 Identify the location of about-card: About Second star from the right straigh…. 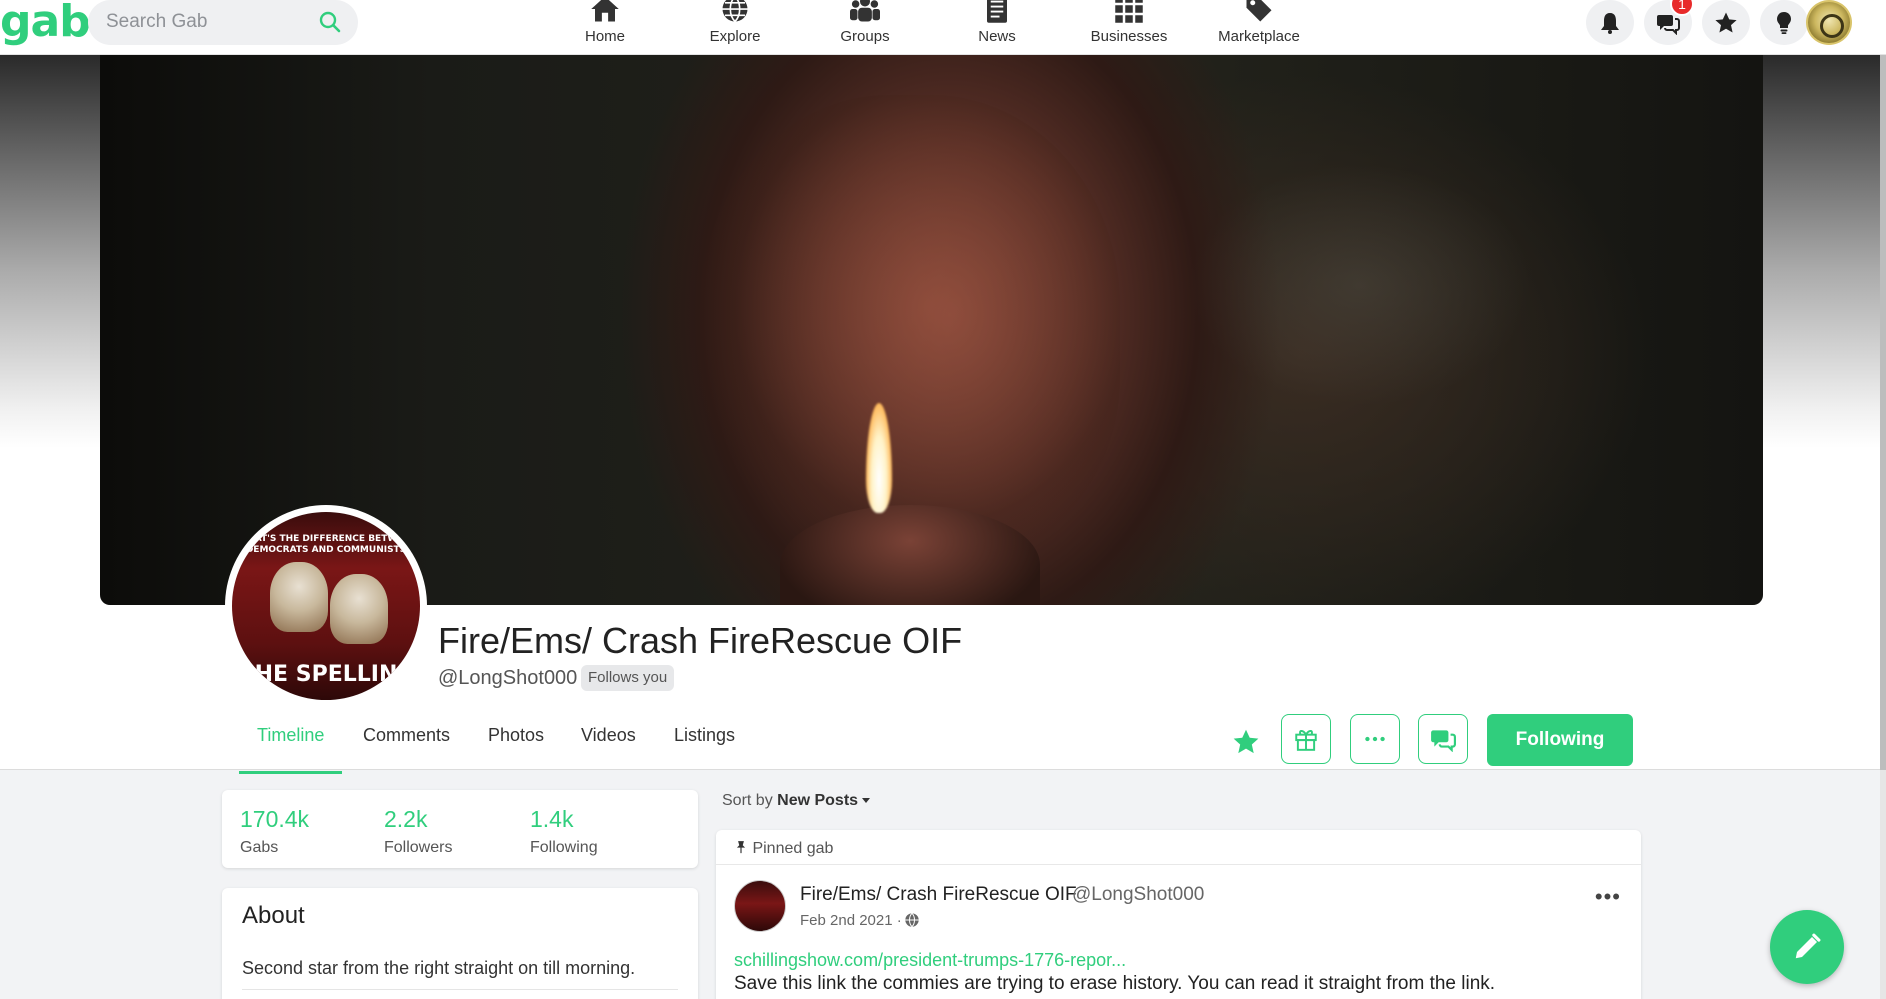
(460, 943).